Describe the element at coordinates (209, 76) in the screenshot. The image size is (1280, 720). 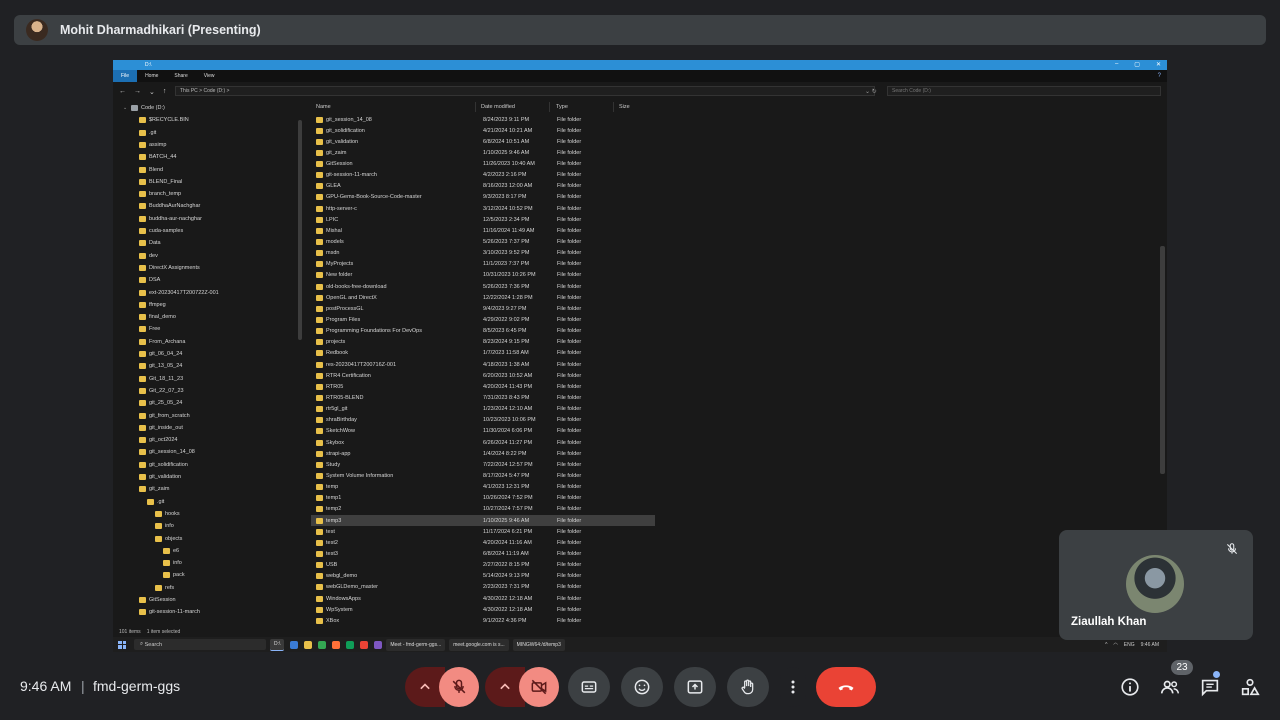
I see `ribbon-tab-view: View` at that location.